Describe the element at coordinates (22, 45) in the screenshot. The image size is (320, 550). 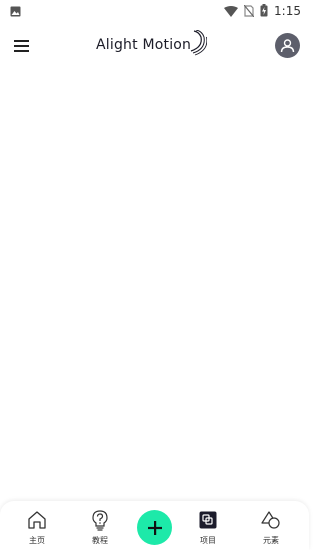
I see `hamburger-menu-icon` at that location.